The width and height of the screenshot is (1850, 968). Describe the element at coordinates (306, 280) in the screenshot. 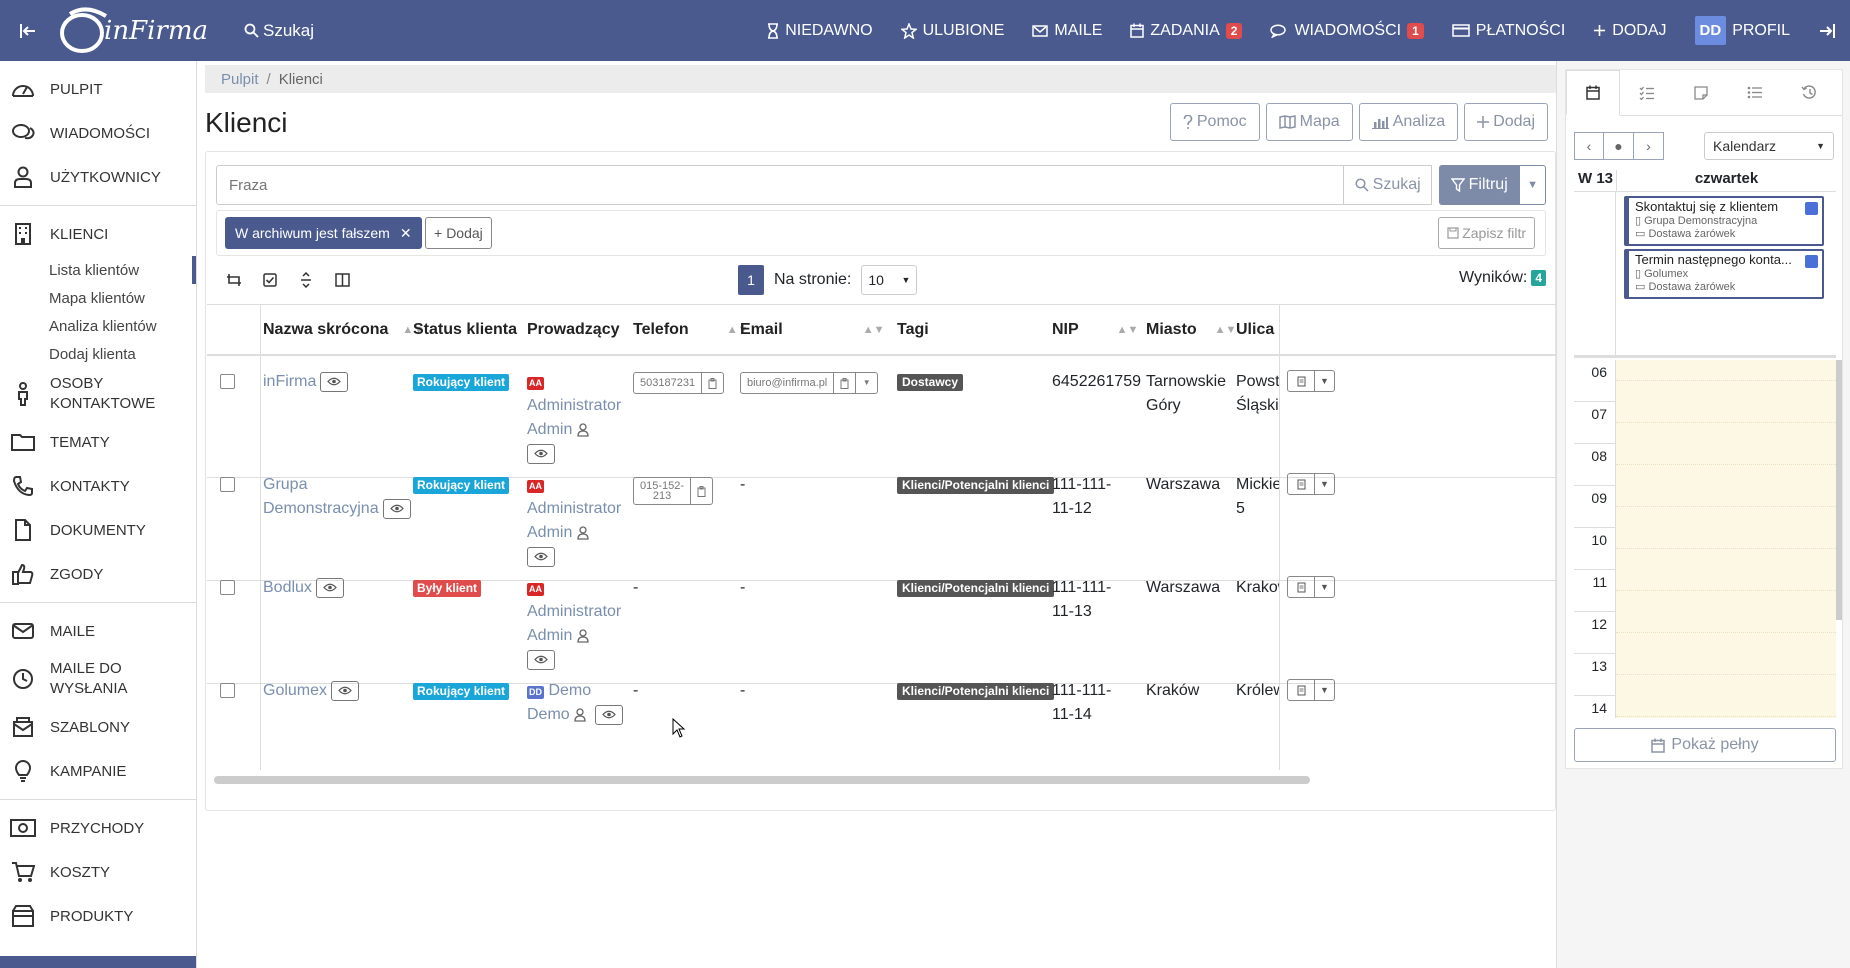

I see `row-height-button` at that location.